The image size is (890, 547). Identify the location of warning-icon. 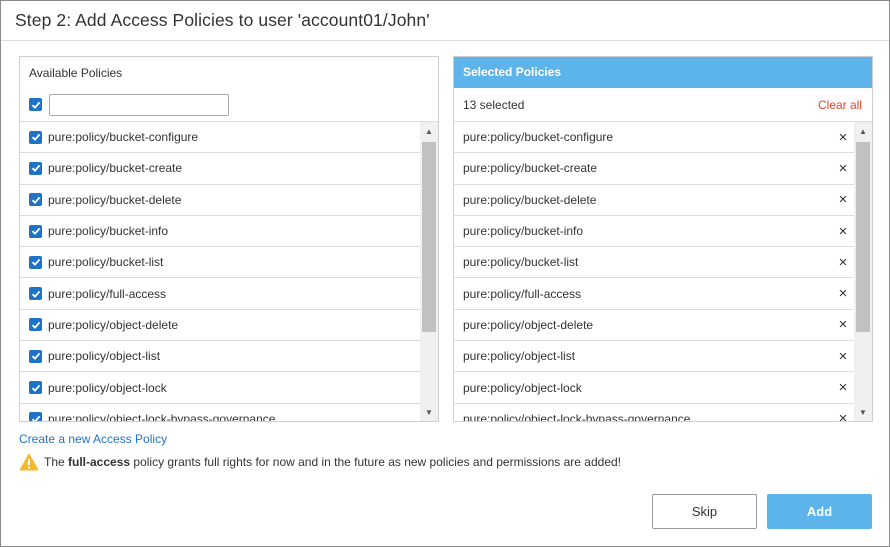
(29, 462).